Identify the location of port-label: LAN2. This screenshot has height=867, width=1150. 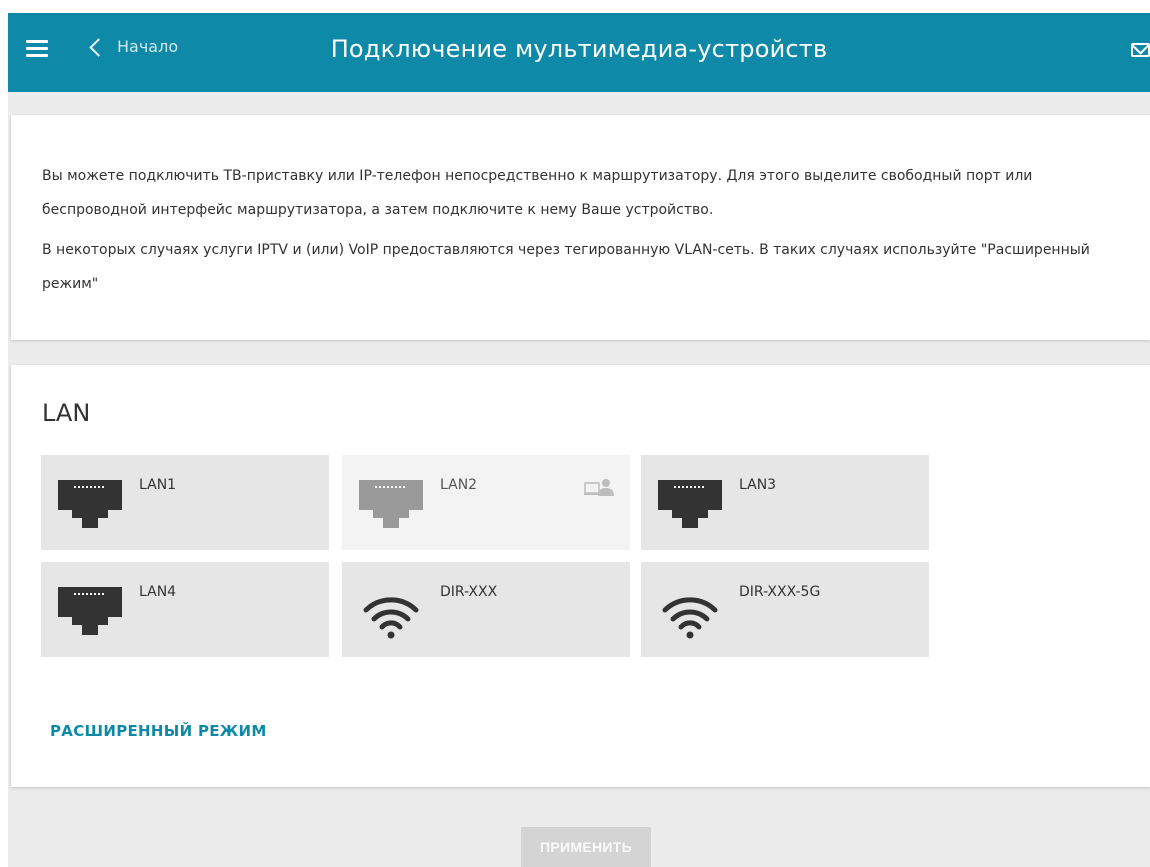
(459, 485).